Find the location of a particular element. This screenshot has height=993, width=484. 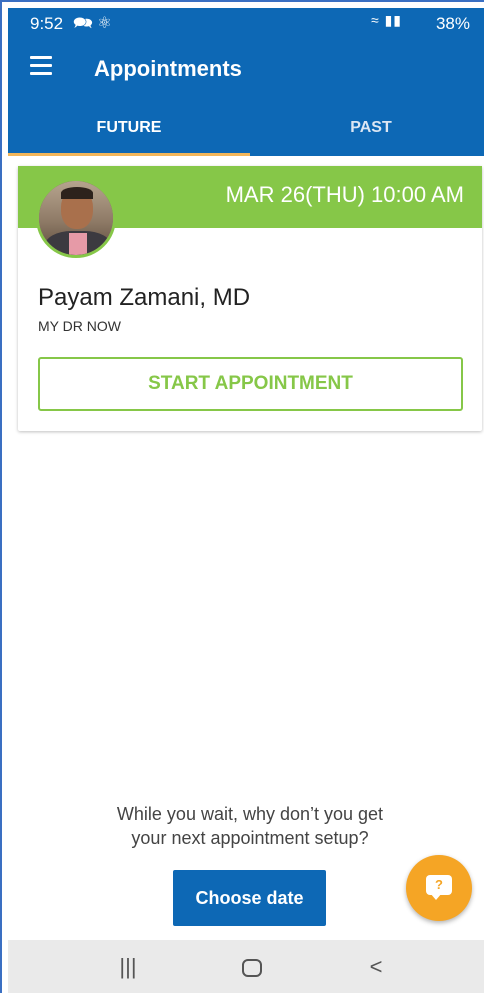

system-nav-bar: ||| < is located at coordinates (246, 966).